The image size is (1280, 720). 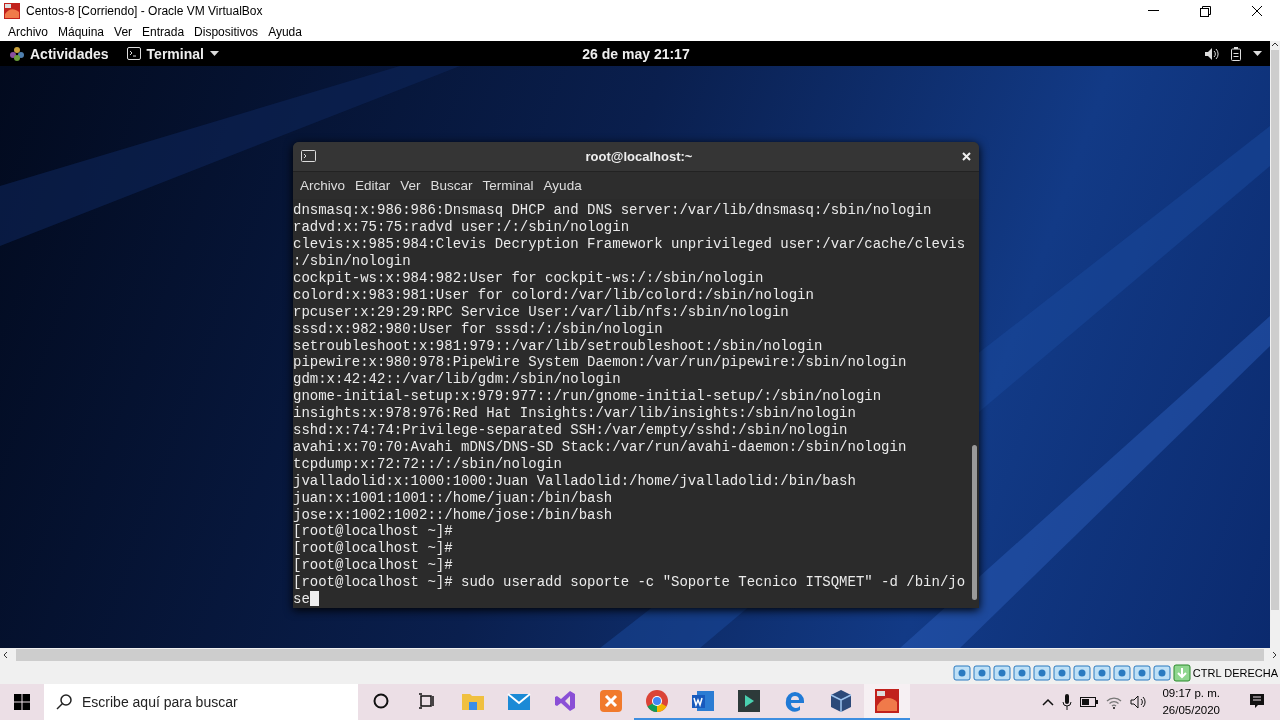 I want to click on vm-icon, so click(x=887, y=701).